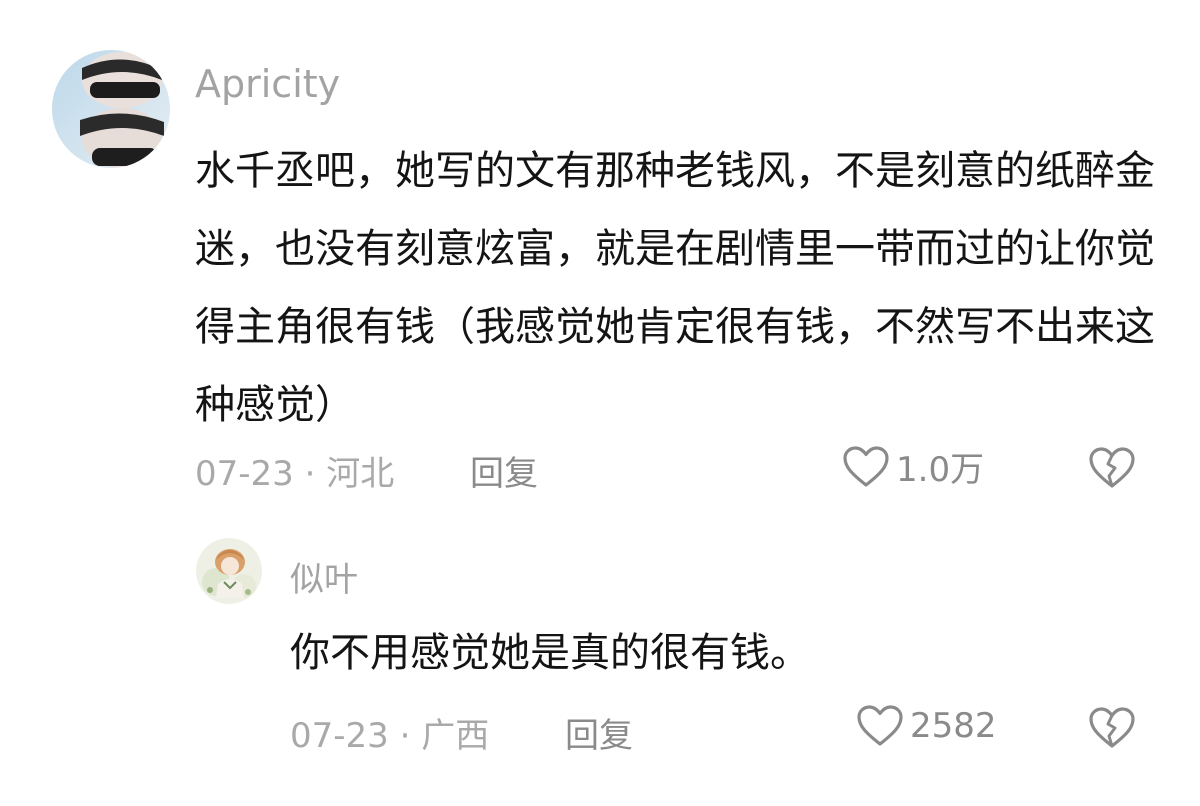 The height and width of the screenshot is (806, 1200). What do you see at coordinates (324, 576) in the screenshot?
I see `reply-username: 似叶` at bounding box center [324, 576].